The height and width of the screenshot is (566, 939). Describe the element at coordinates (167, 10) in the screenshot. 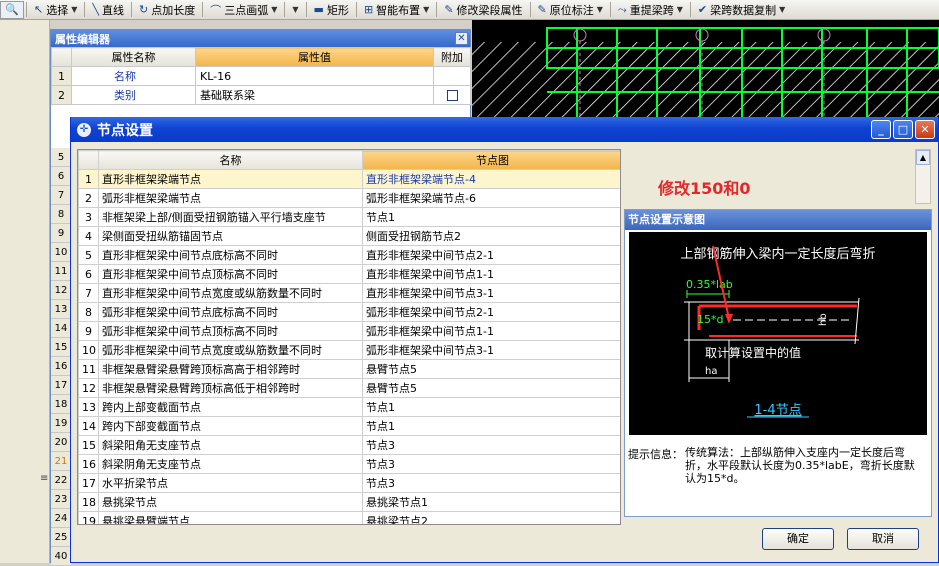

I see `toolbar-item: ↻ 点加长度` at that location.